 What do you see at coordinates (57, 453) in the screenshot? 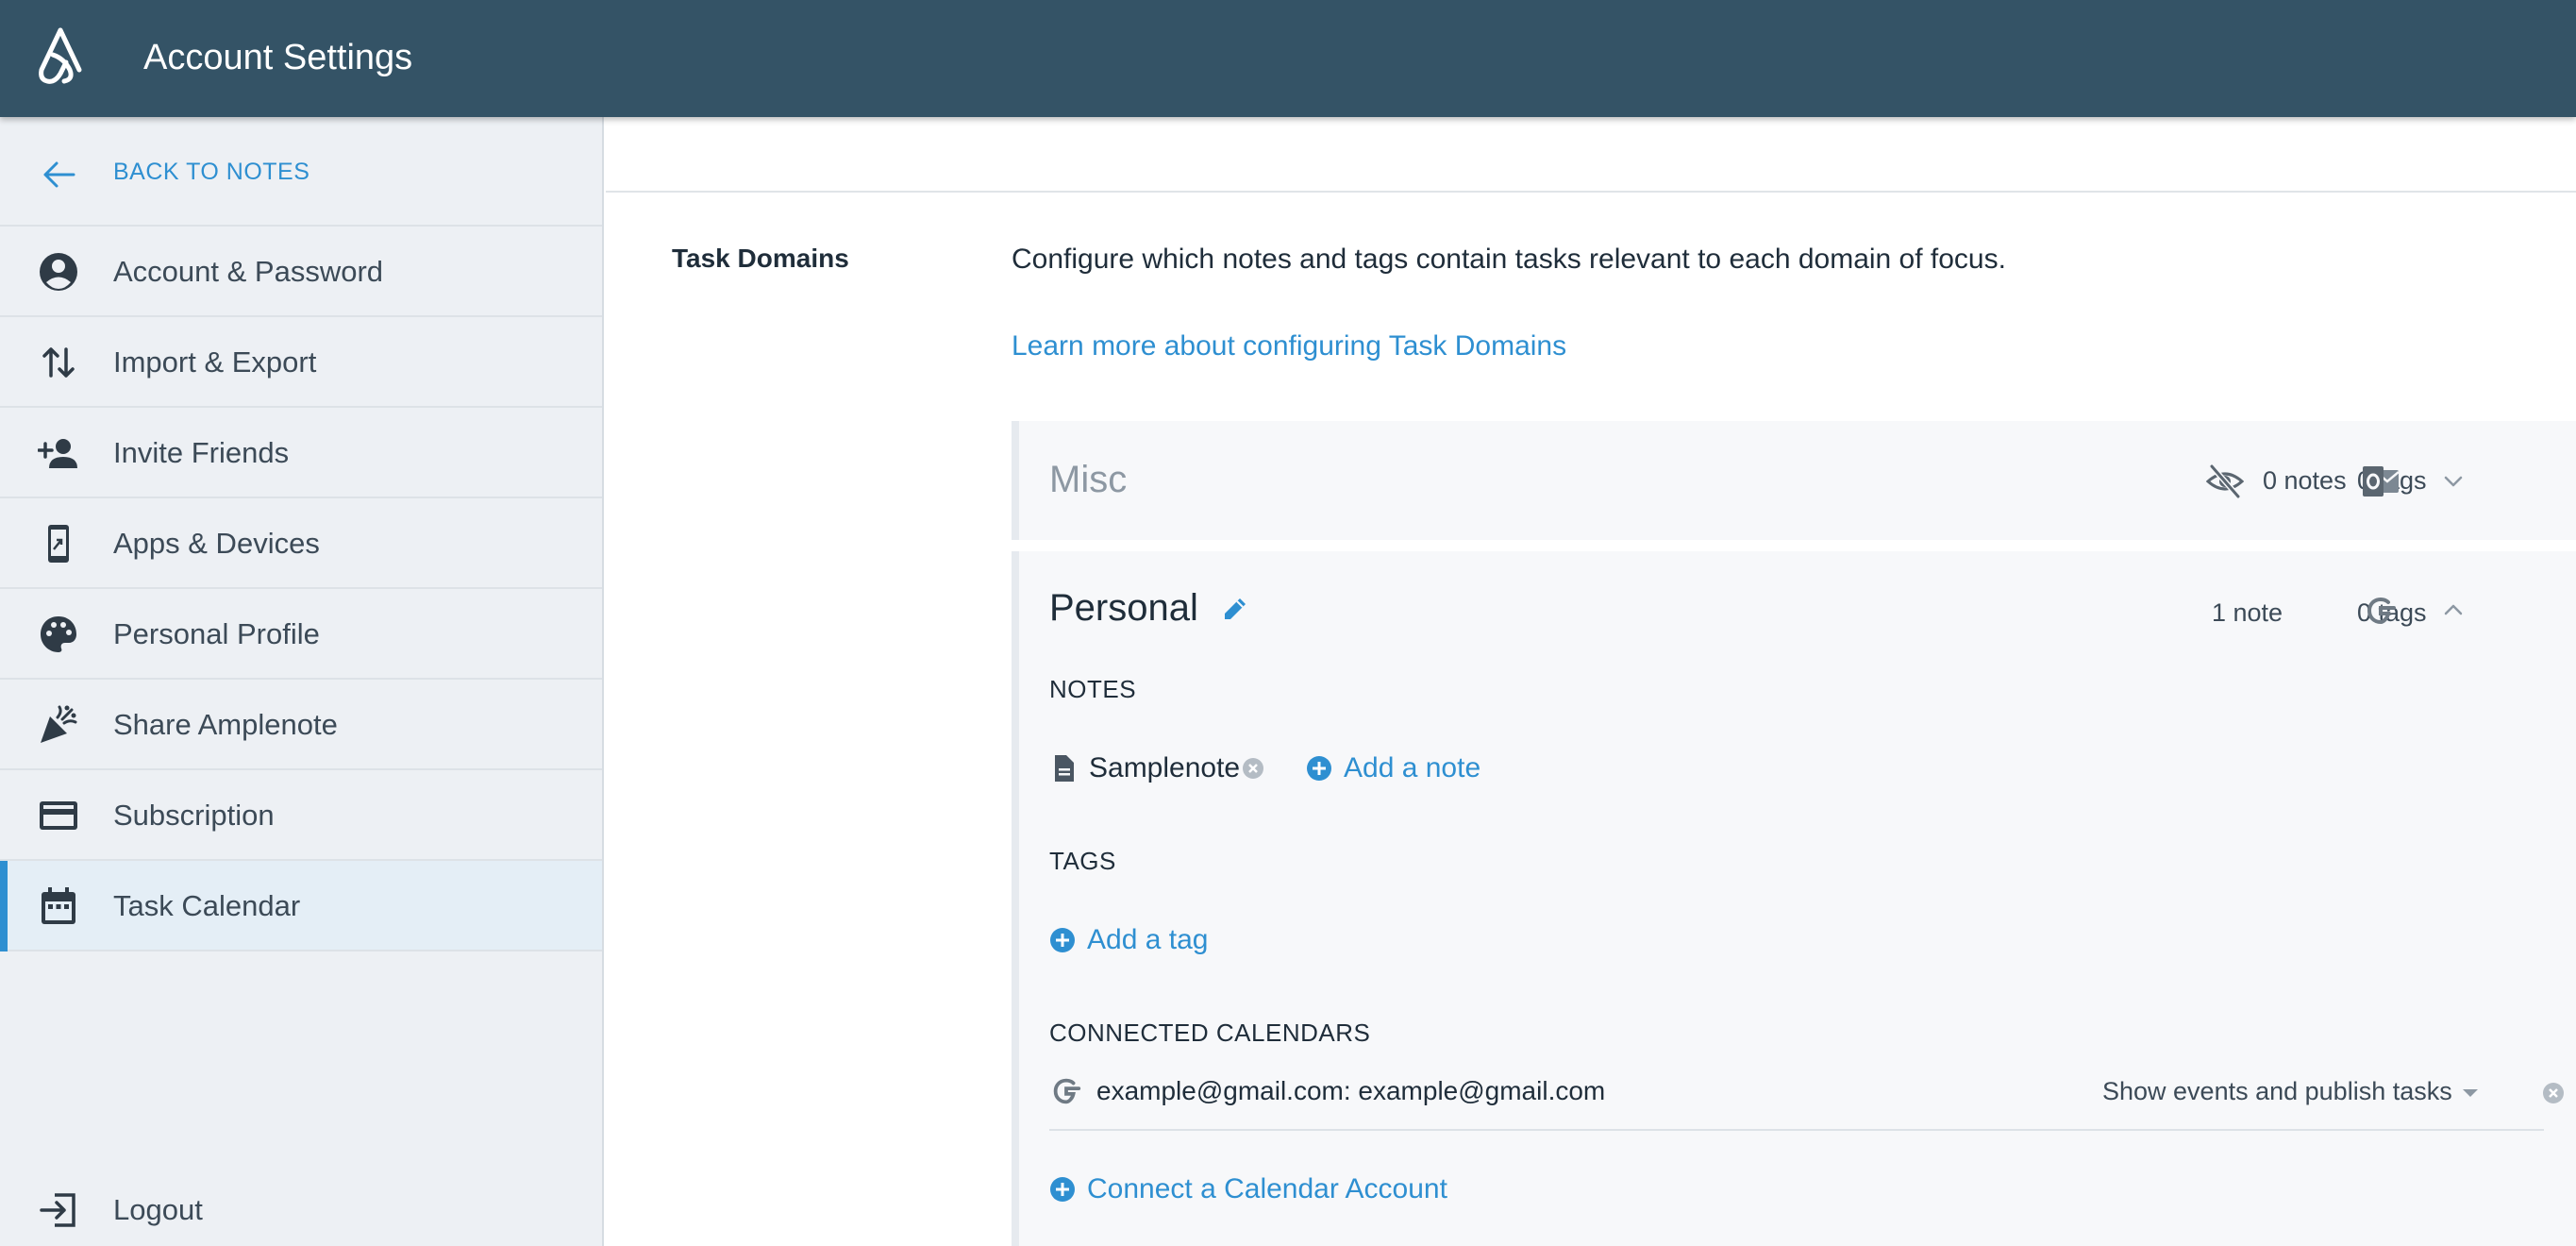
I see `person-add-icon` at bounding box center [57, 453].